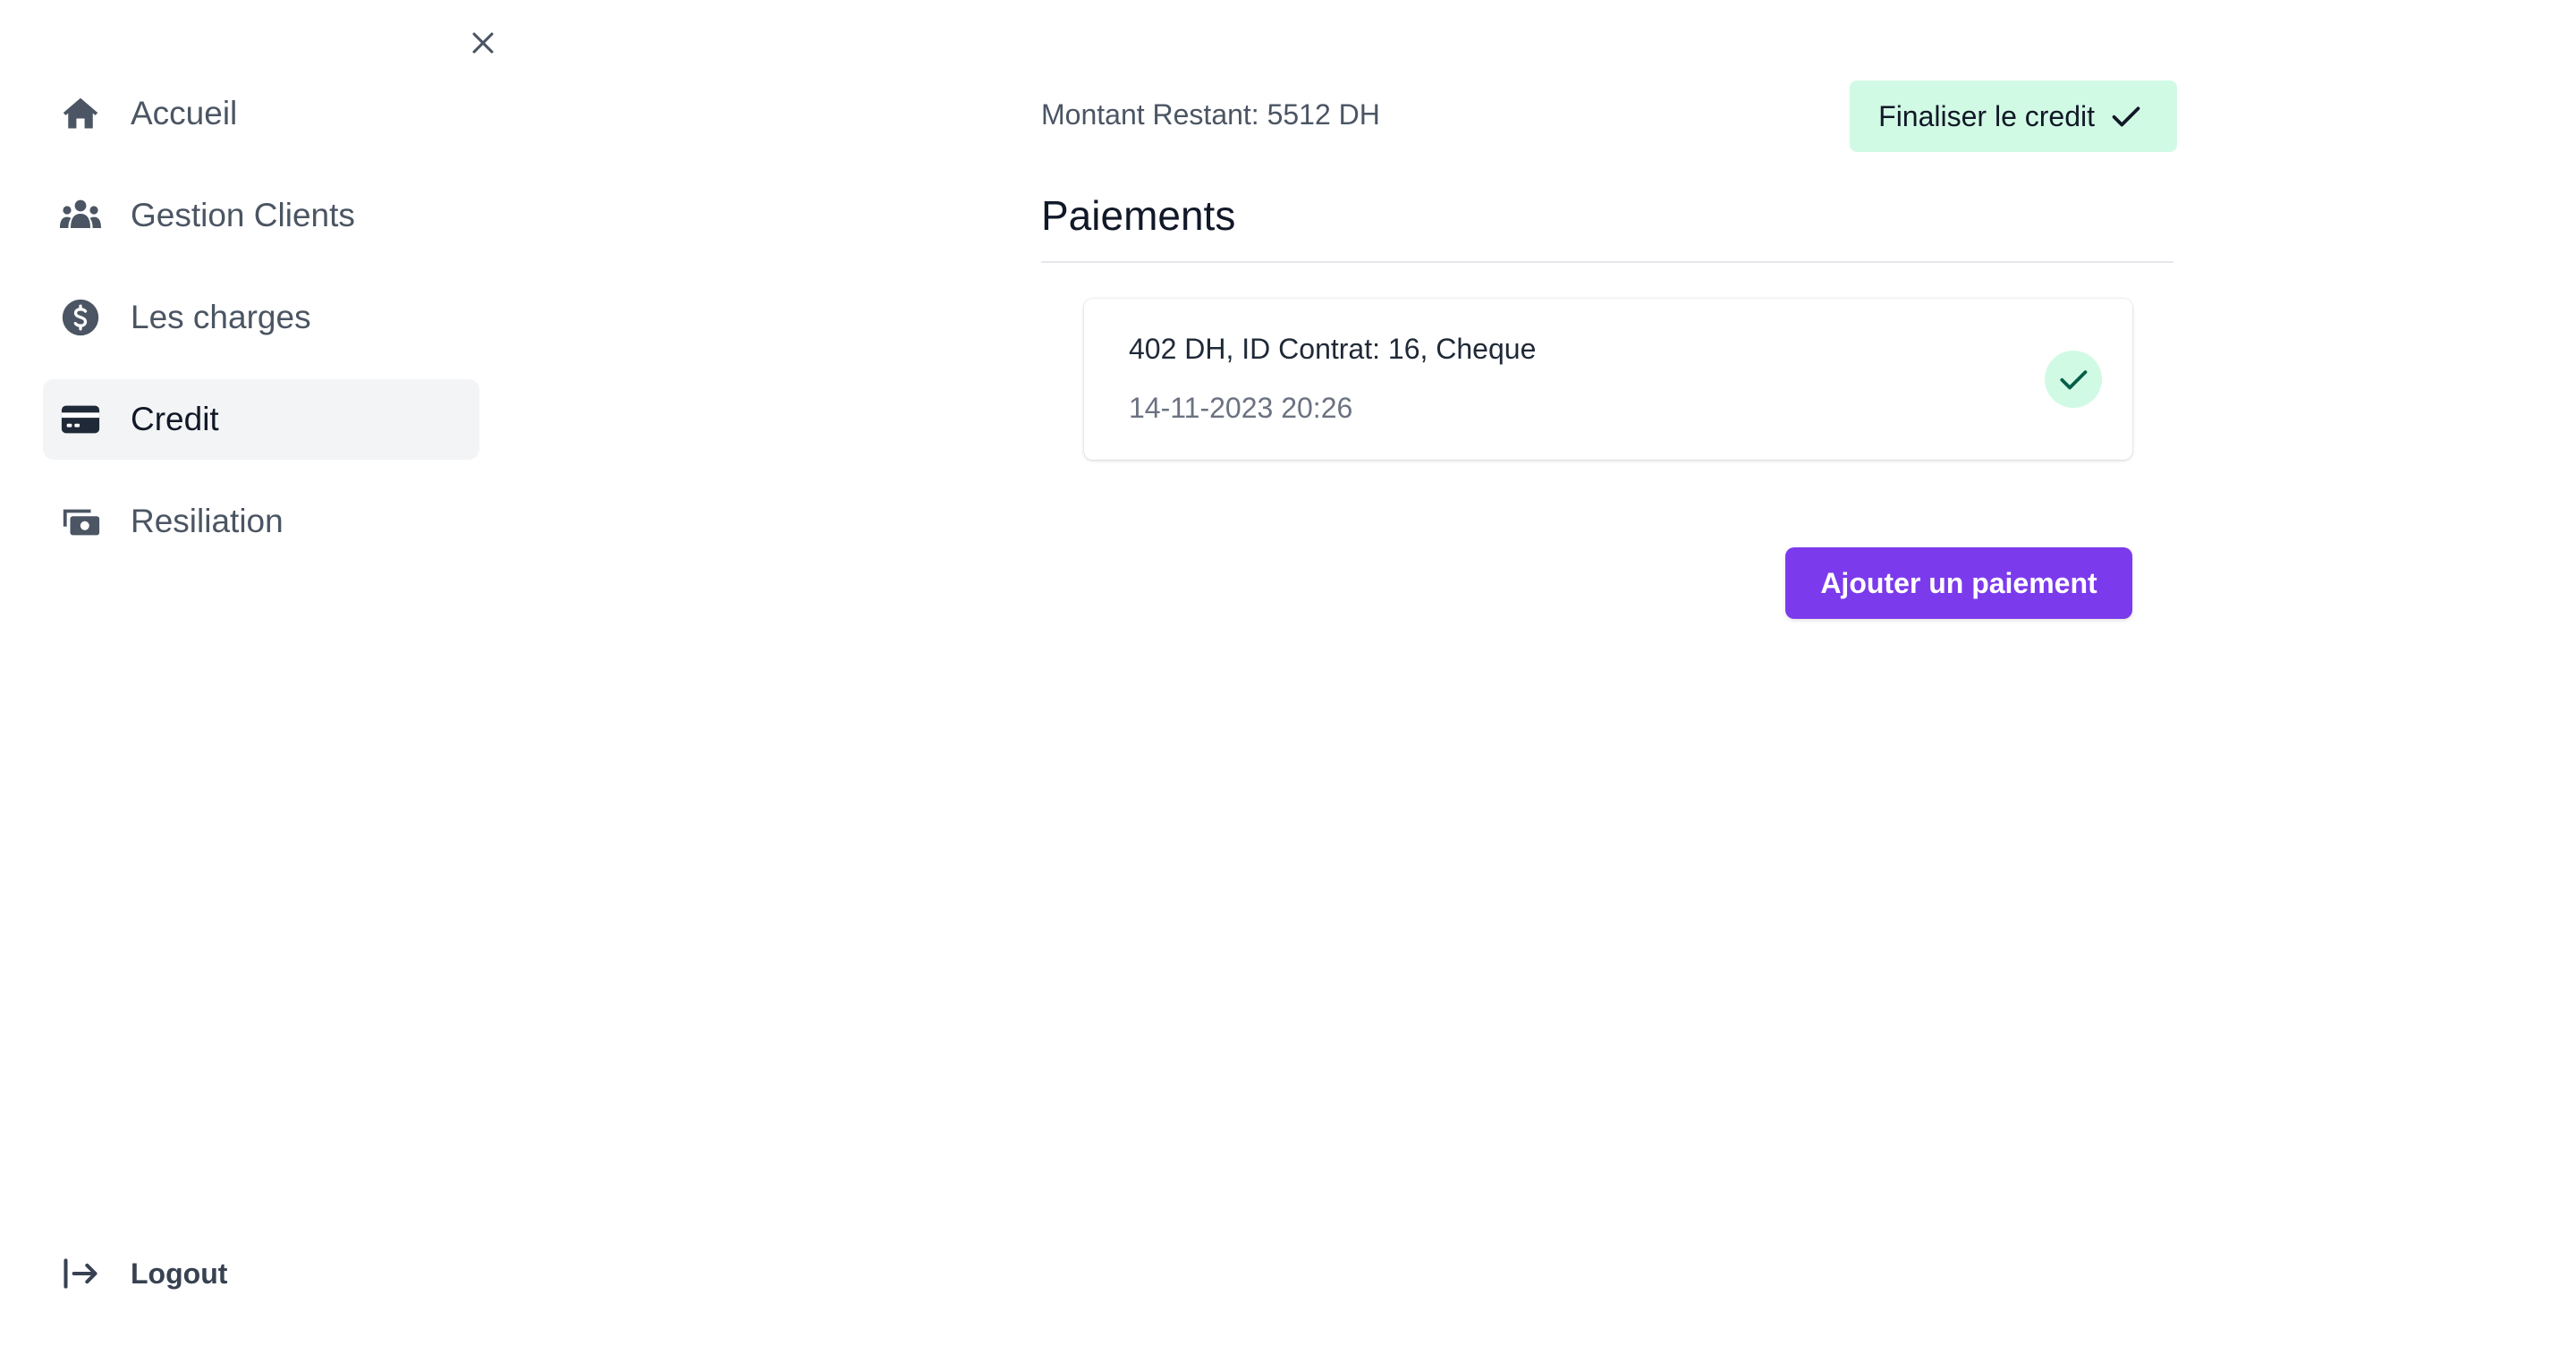 This screenshot has height=1363, width=2576. What do you see at coordinates (1607, 262) in the screenshot?
I see `divider` at bounding box center [1607, 262].